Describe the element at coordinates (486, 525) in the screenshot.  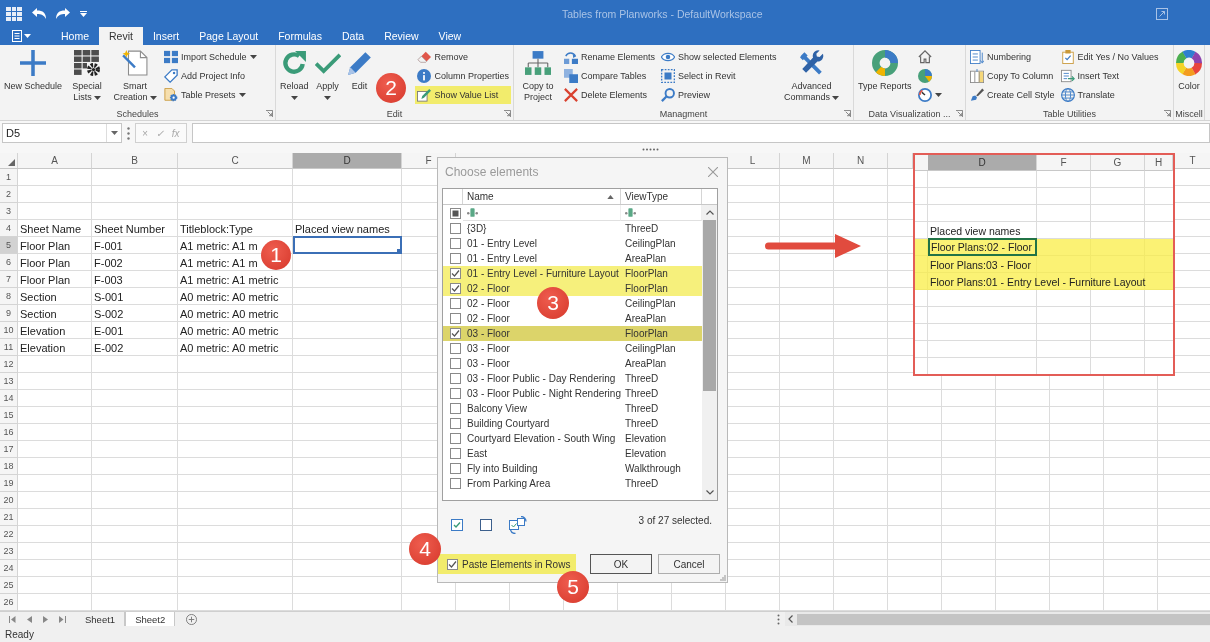
I see `empty-box-icon` at that location.